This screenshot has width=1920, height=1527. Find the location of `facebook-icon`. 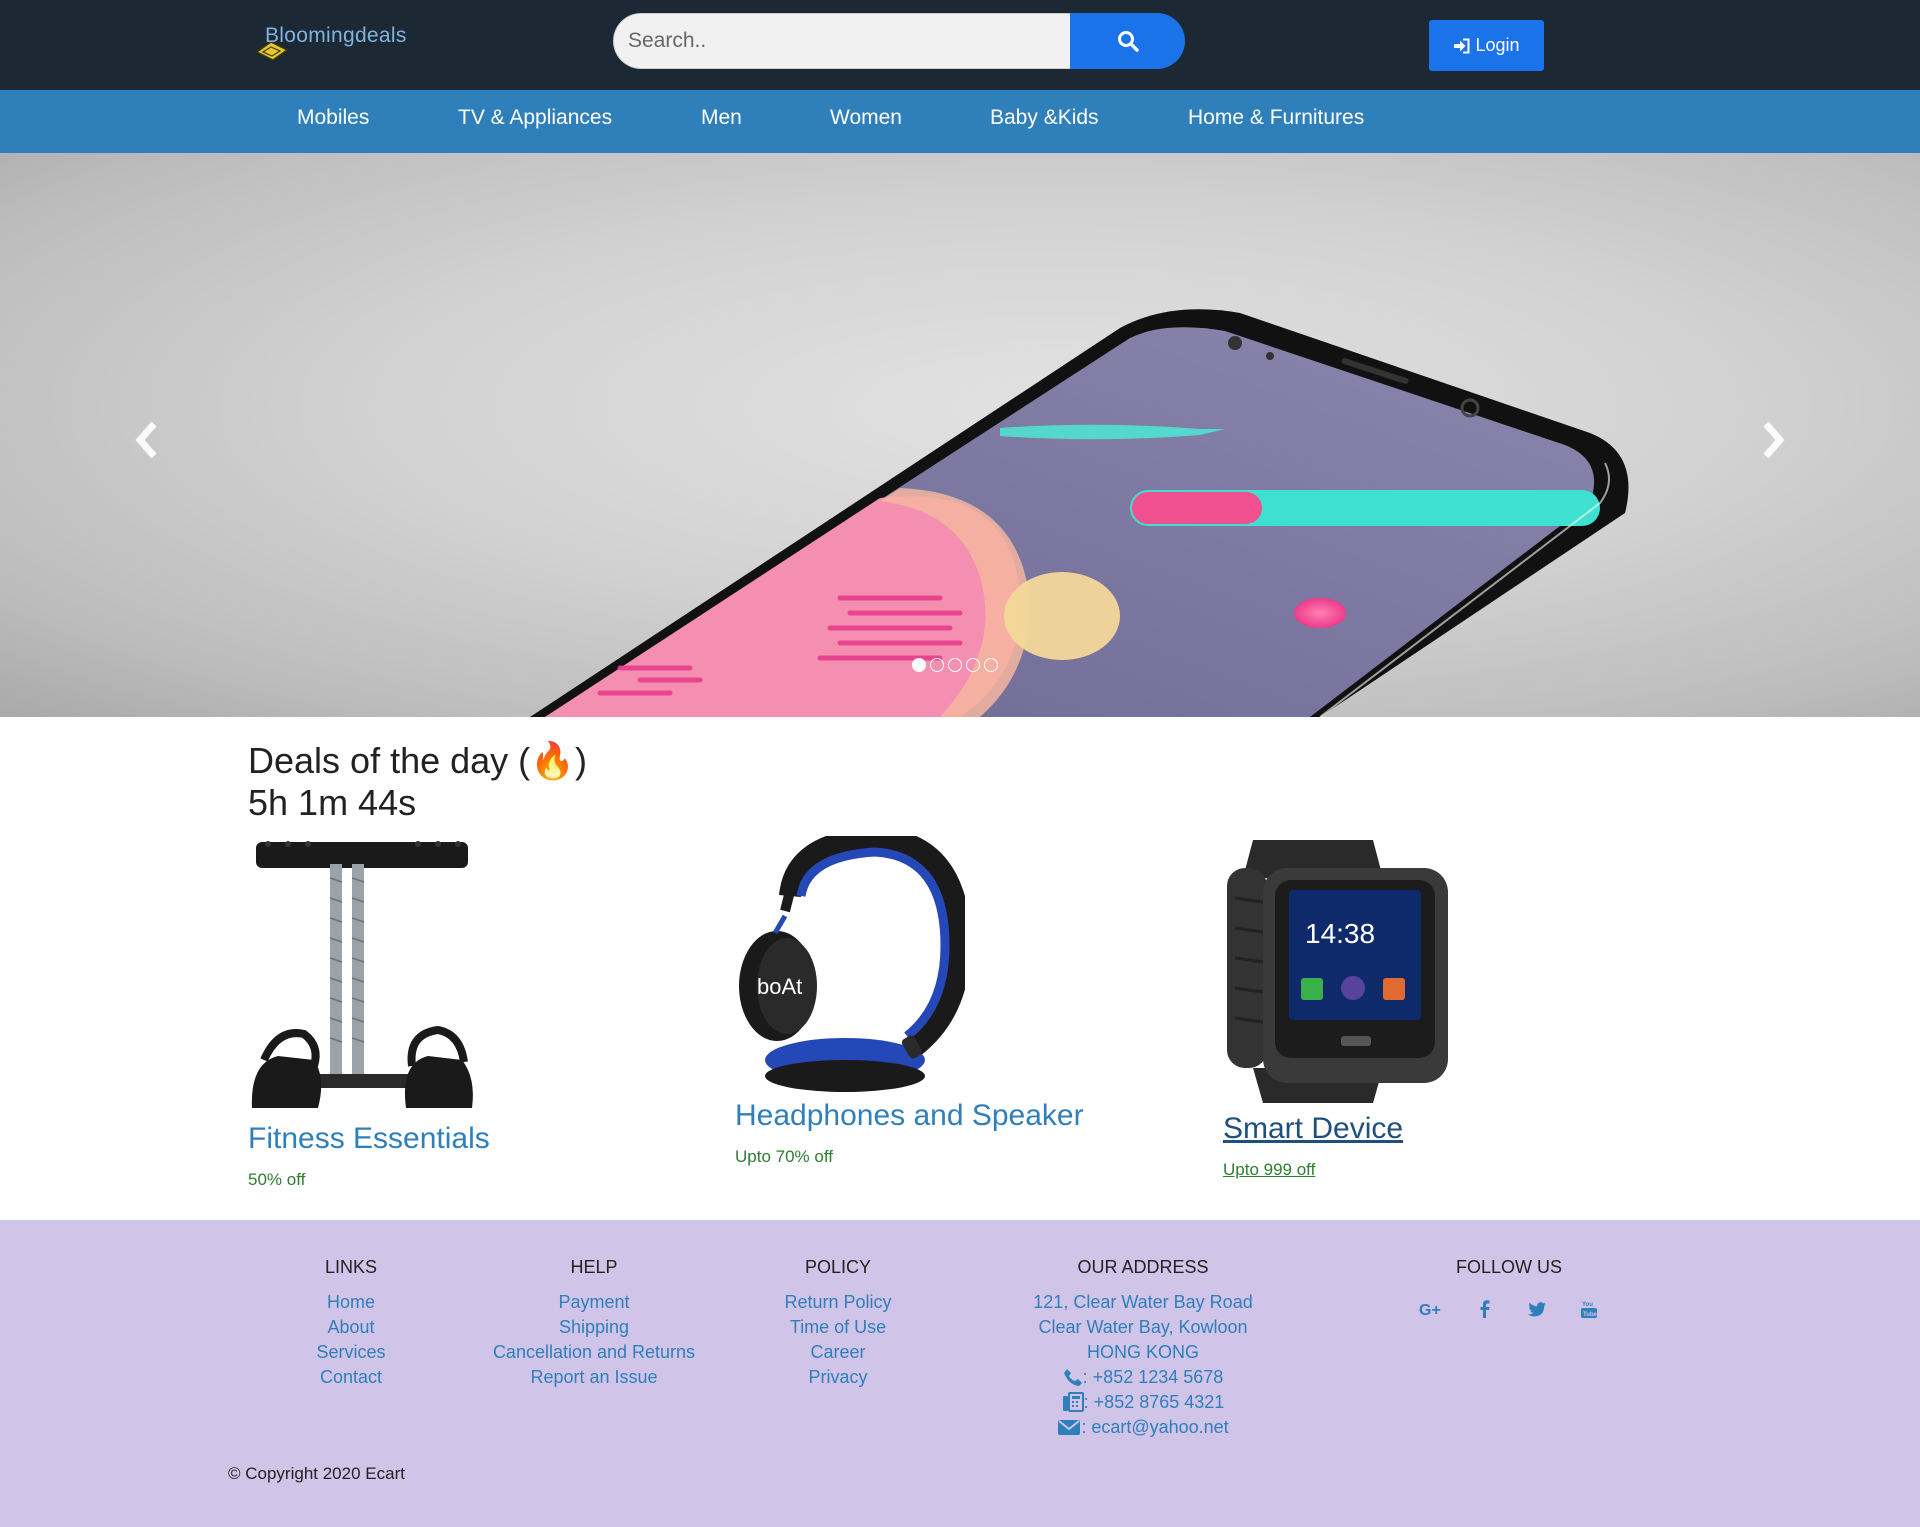

facebook-icon is located at coordinates (1485, 1309).